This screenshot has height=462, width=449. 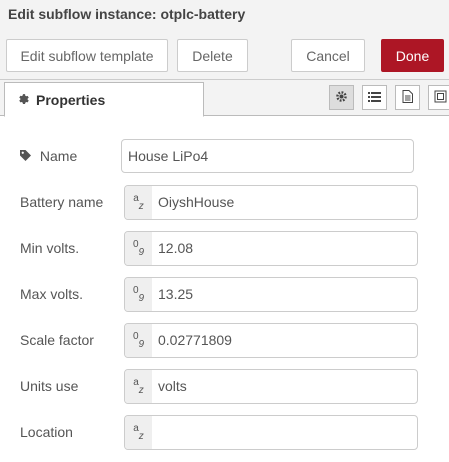 What do you see at coordinates (284, 340) in the screenshot?
I see `scale-factor-value: 0.02771809` at bounding box center [284, 340].